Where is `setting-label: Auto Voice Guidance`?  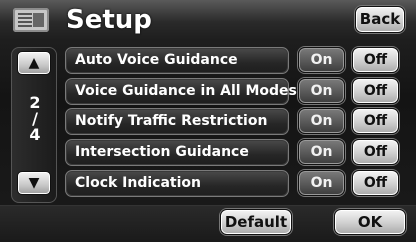
setting-label: Auto Voice Guidance is located at coordinates (156, 60).